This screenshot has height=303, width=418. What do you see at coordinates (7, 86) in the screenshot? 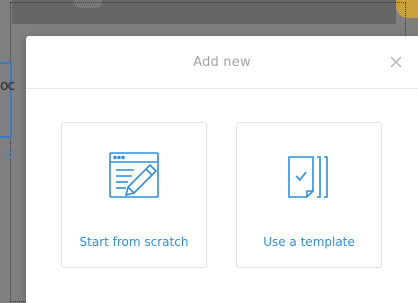
I see `background-text: oc` at bounding box center [7, 86].